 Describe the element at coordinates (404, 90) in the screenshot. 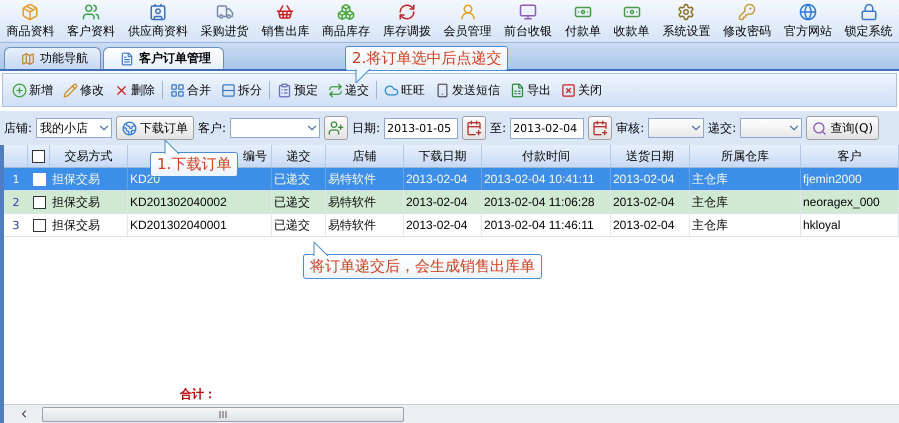

I see `toolbar-button: 旺旺` at that location.